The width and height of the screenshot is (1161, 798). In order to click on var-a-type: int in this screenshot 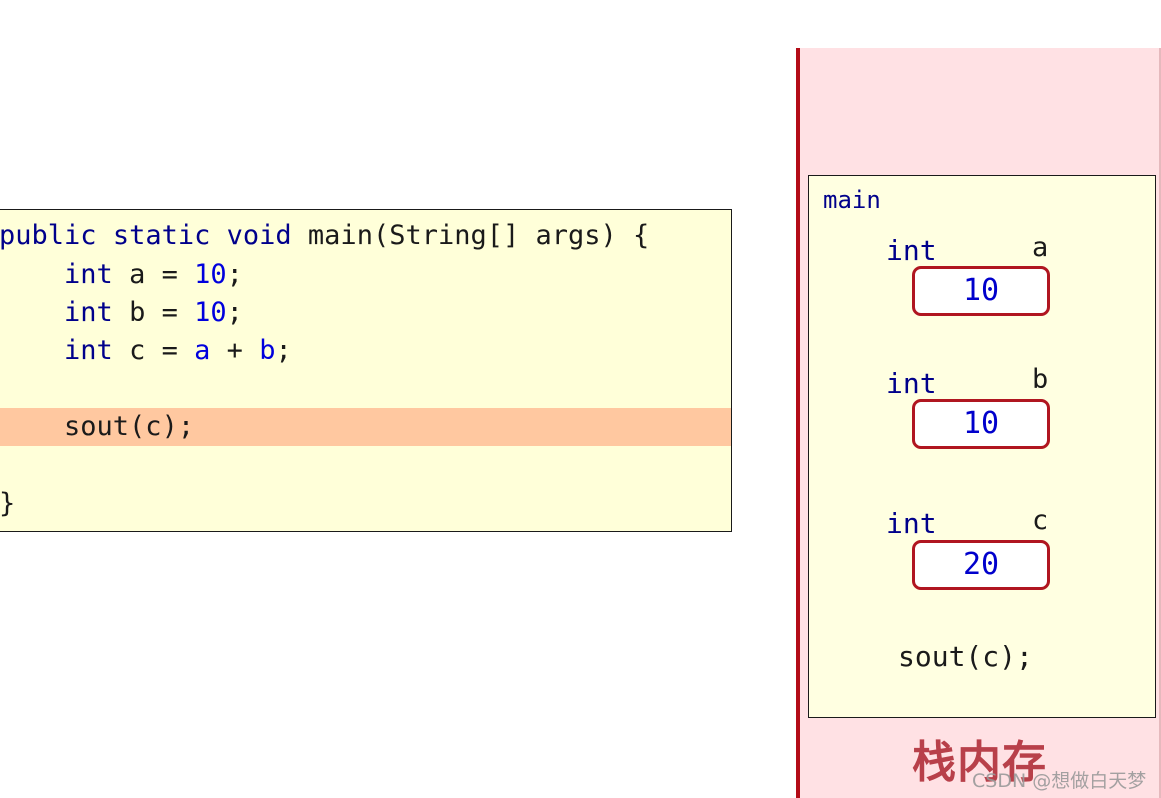, I will do `click(911, 250)`.